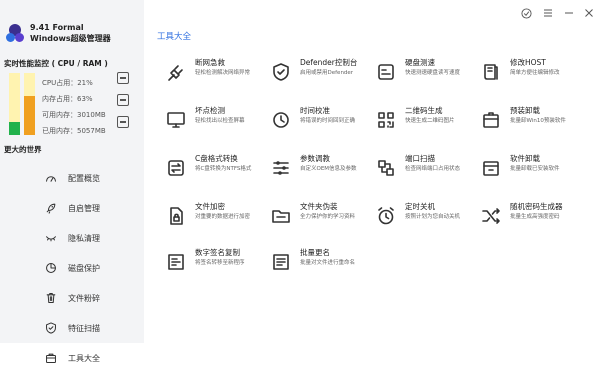 This screenshot has width=600, height=369. I want to click on gauge-icon, so click(51, 178).